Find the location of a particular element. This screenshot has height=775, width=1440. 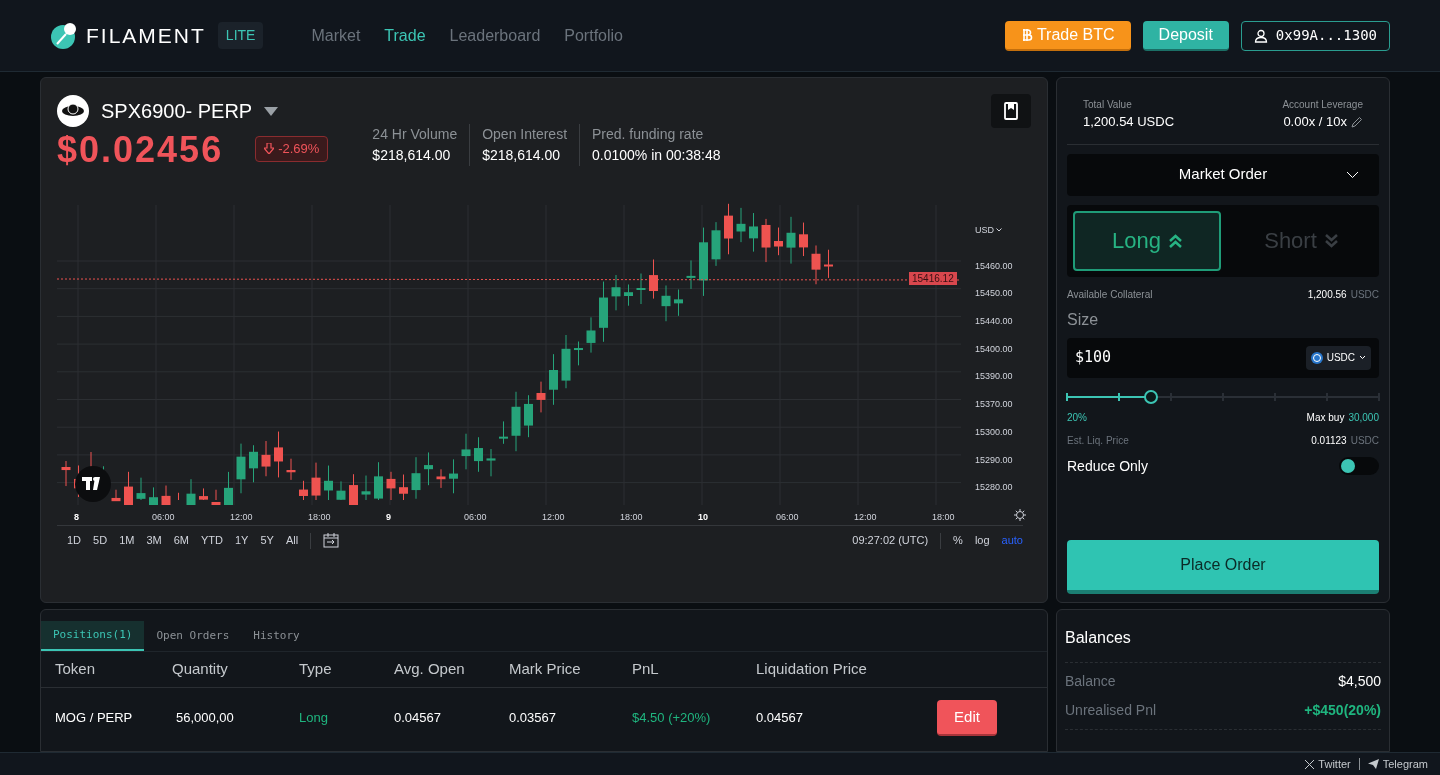

range-button: All is located at coordinates (292, 540).